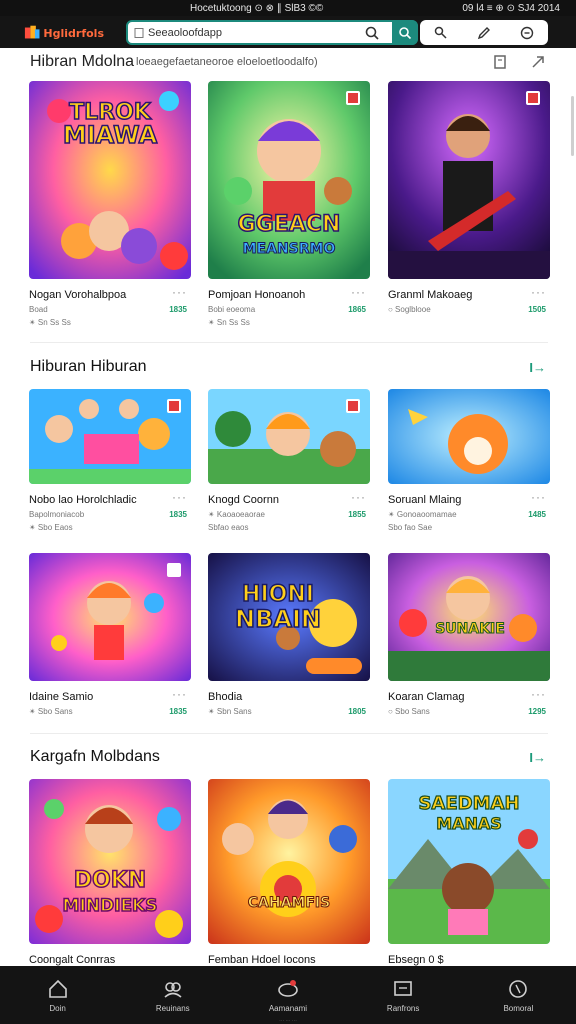 The width and height of the screenshot is (576, 1024). Describe the element at coordinates (289, 342) in the screenshot. I see `divider` at that location.